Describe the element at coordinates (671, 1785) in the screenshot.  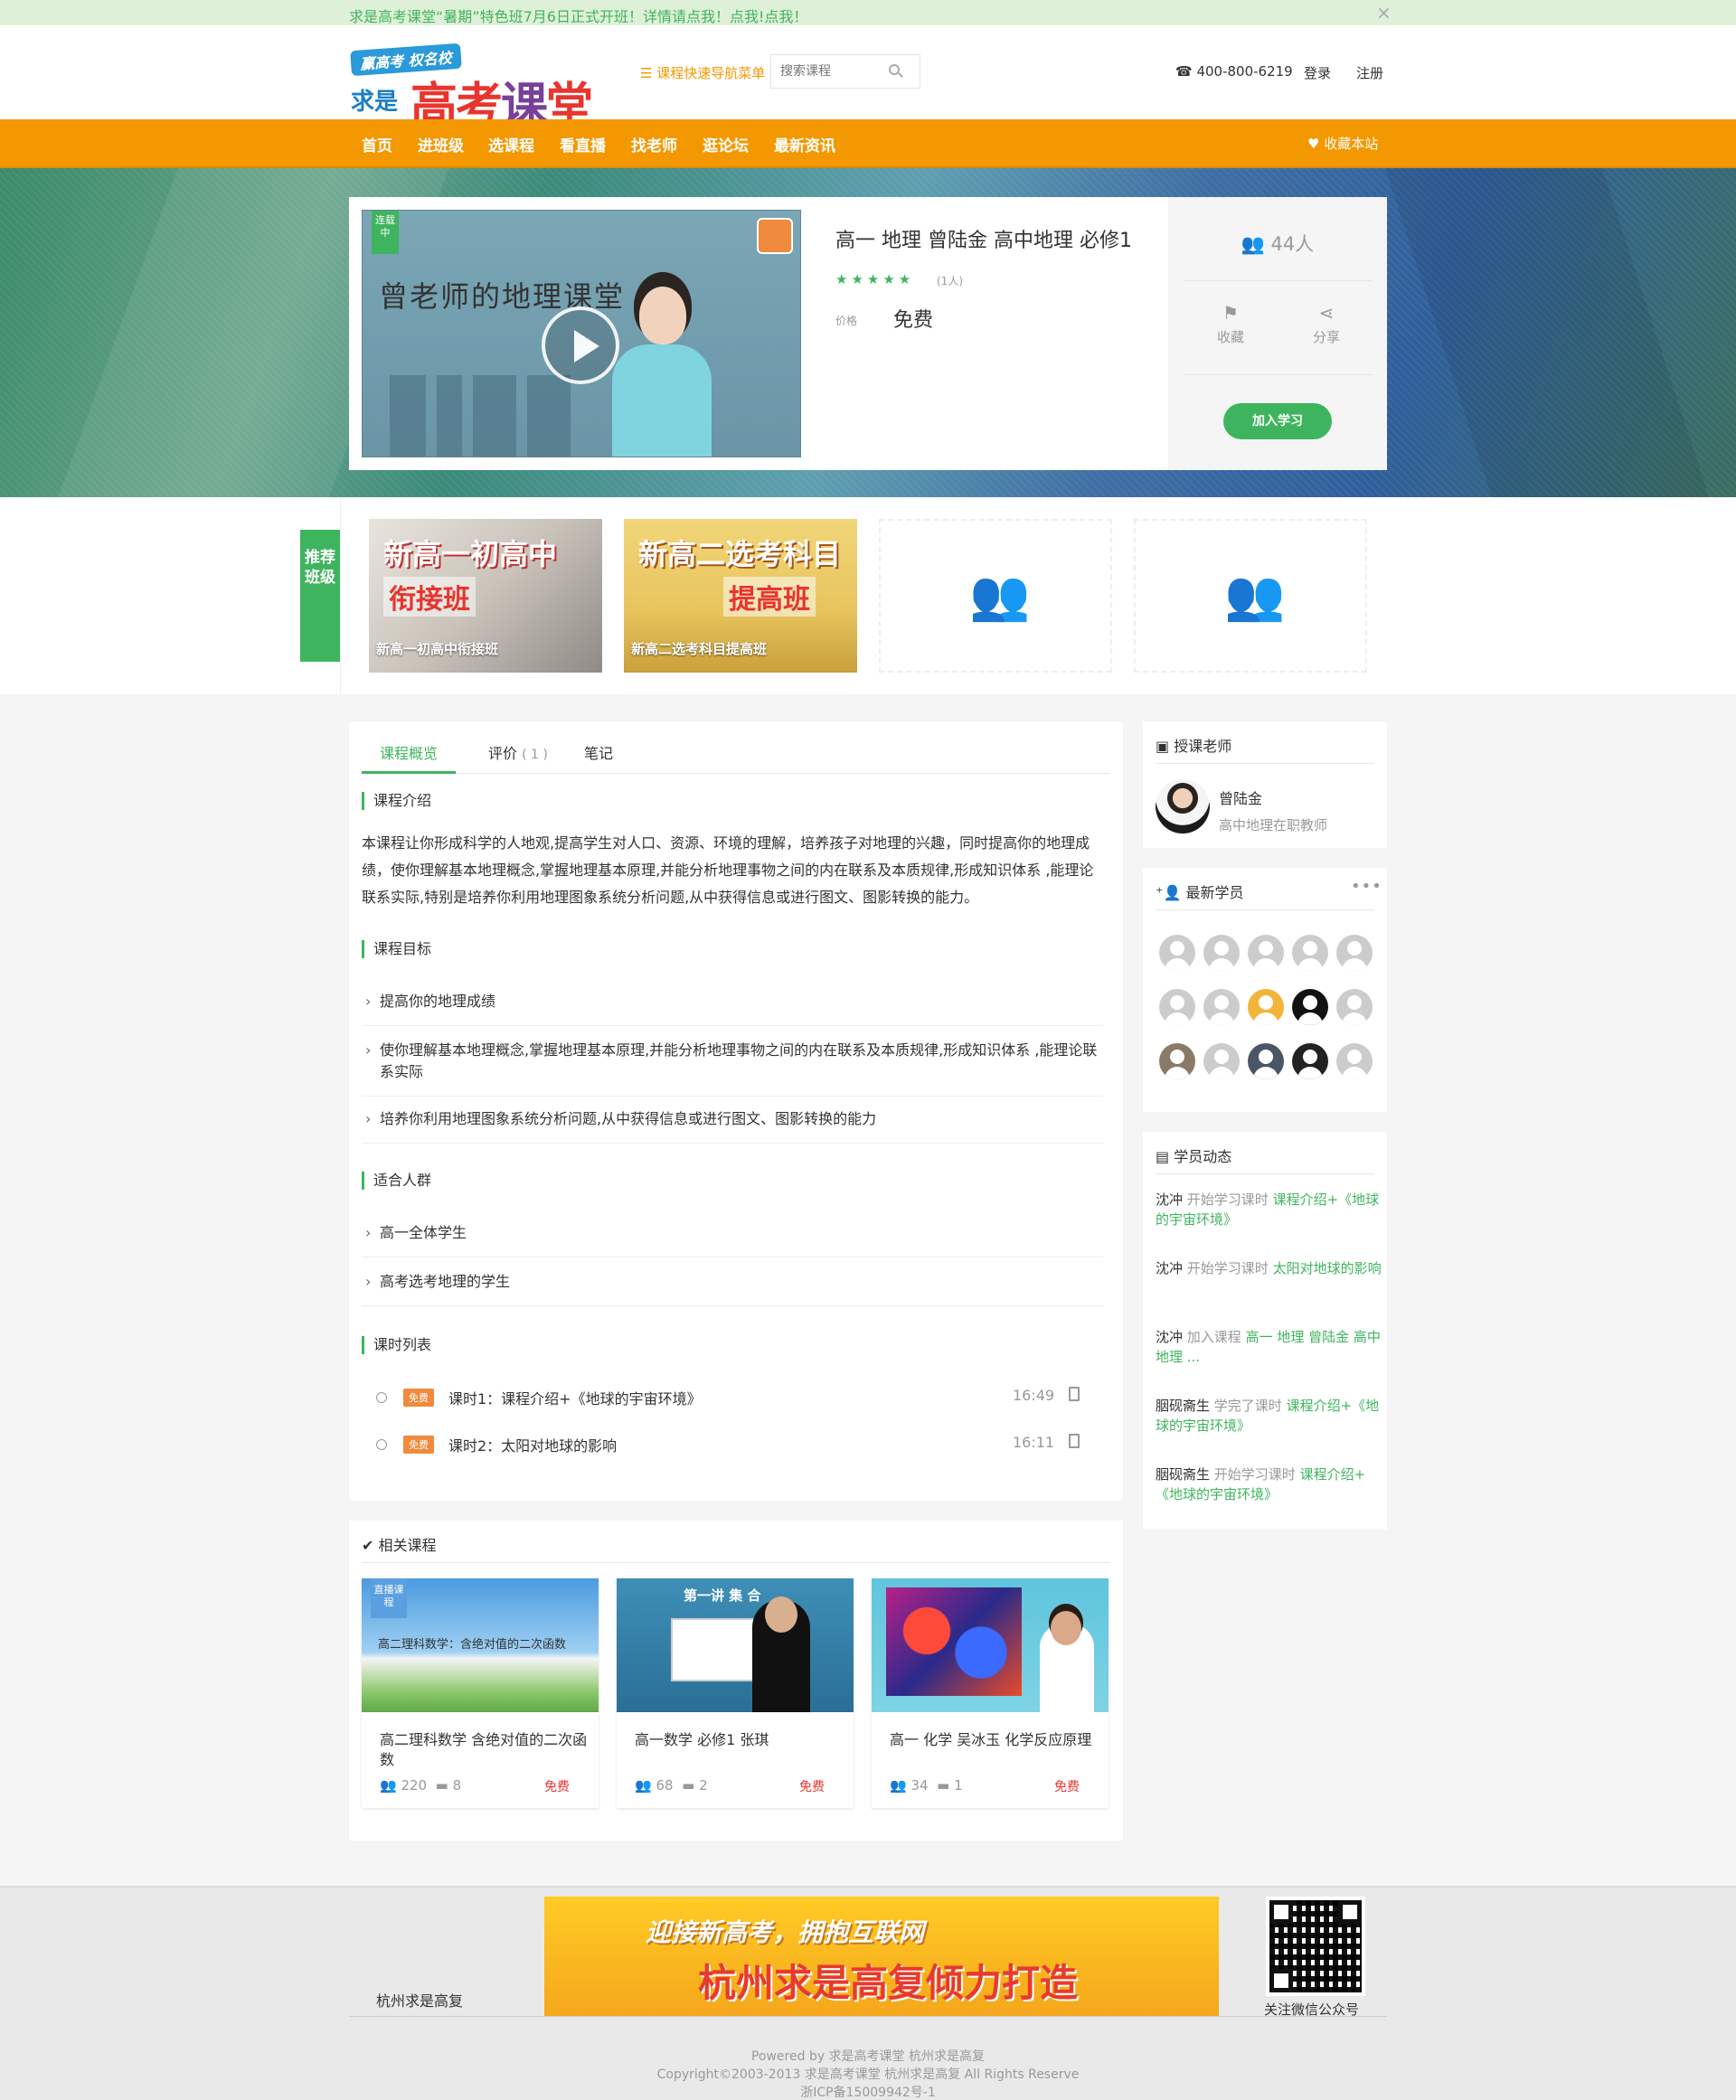
I see `course-stats: 👥 68 ▬ 2` at that location.